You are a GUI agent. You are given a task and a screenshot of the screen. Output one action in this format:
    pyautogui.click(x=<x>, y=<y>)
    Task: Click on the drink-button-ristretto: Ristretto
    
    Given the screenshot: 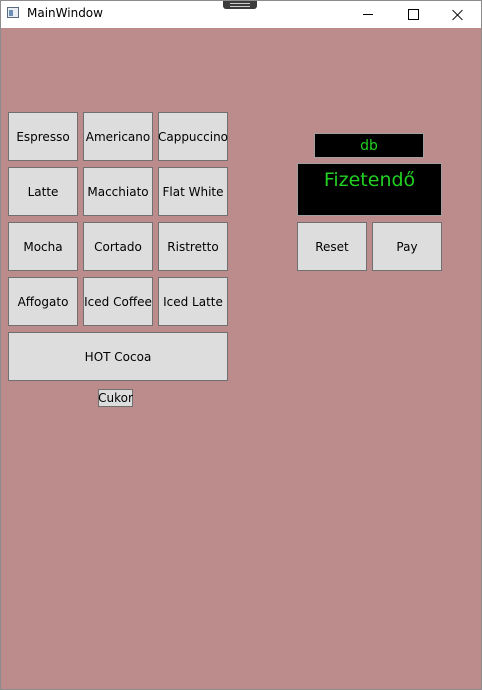 What is the action you would take?
    pyautogui.click(x=193, y=246)
    